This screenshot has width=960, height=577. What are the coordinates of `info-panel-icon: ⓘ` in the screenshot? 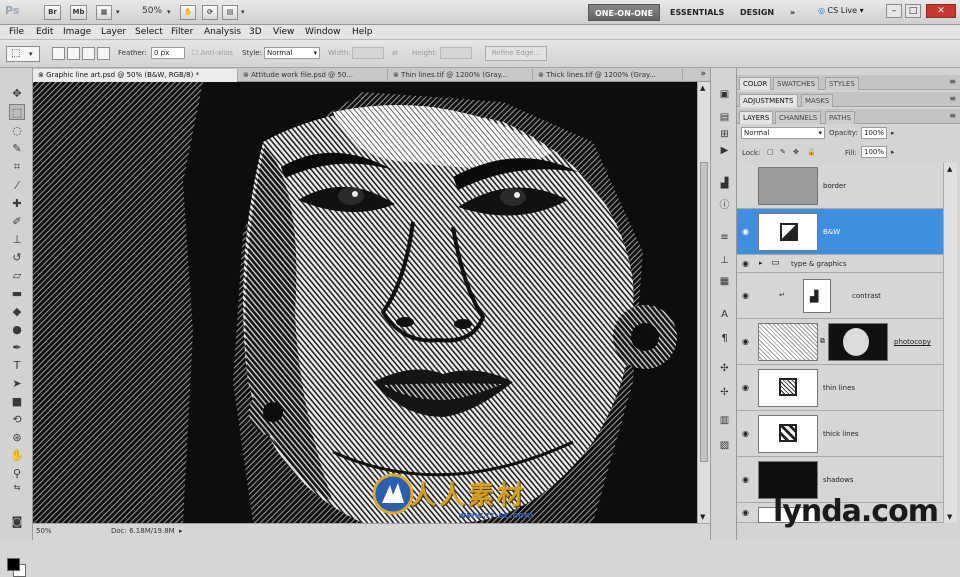 It's located at (724, 206).